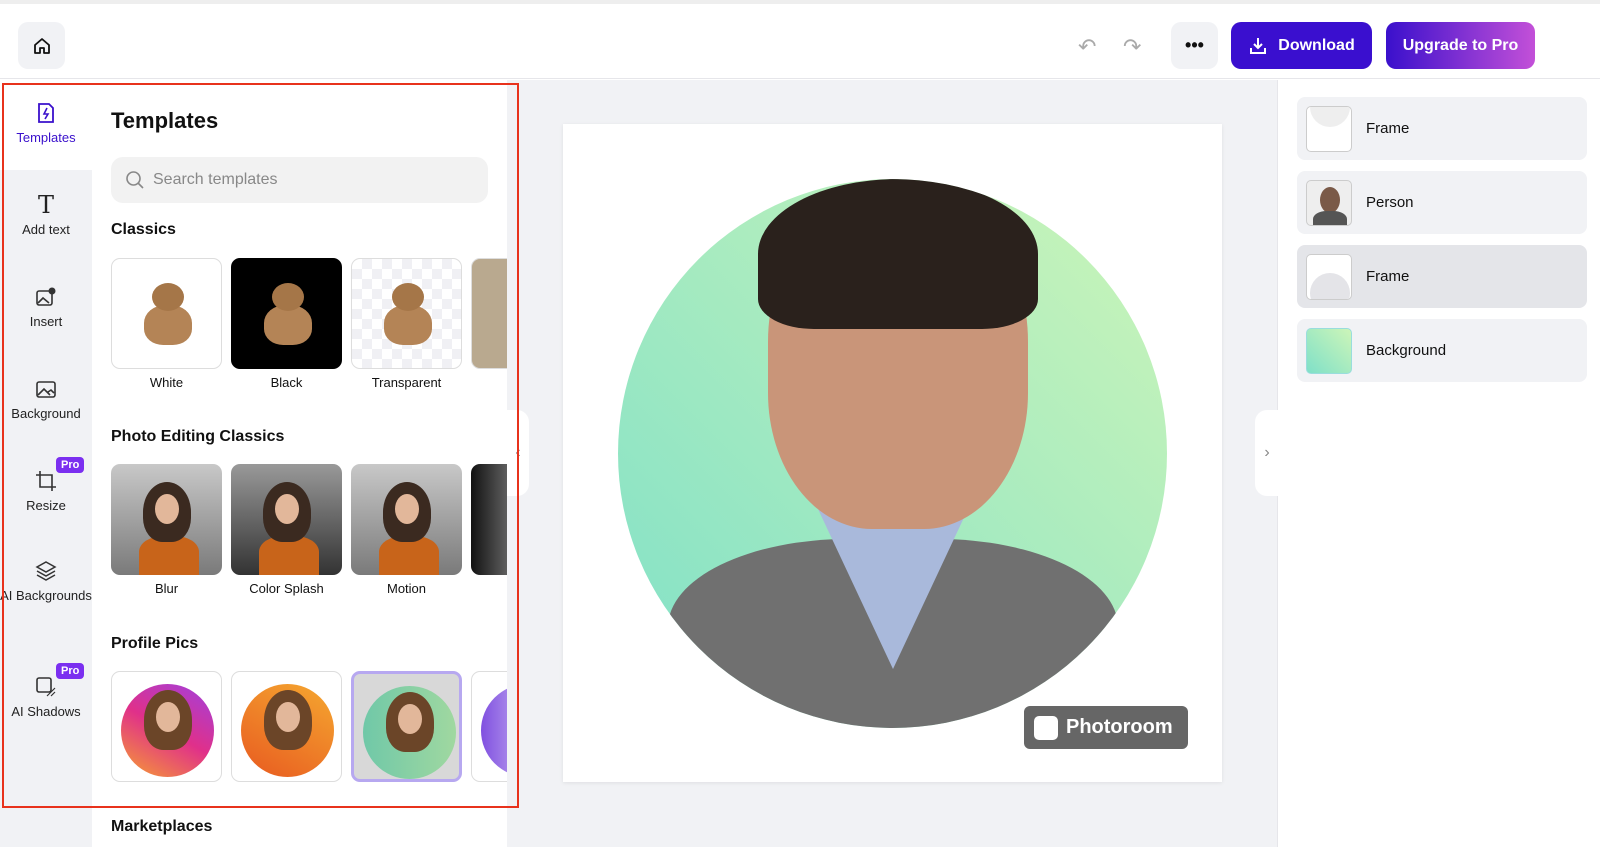  What do you see at coordinates (1258, 45) in the screenshot?
I see `download-icon` at bounding box center [1258, 45].